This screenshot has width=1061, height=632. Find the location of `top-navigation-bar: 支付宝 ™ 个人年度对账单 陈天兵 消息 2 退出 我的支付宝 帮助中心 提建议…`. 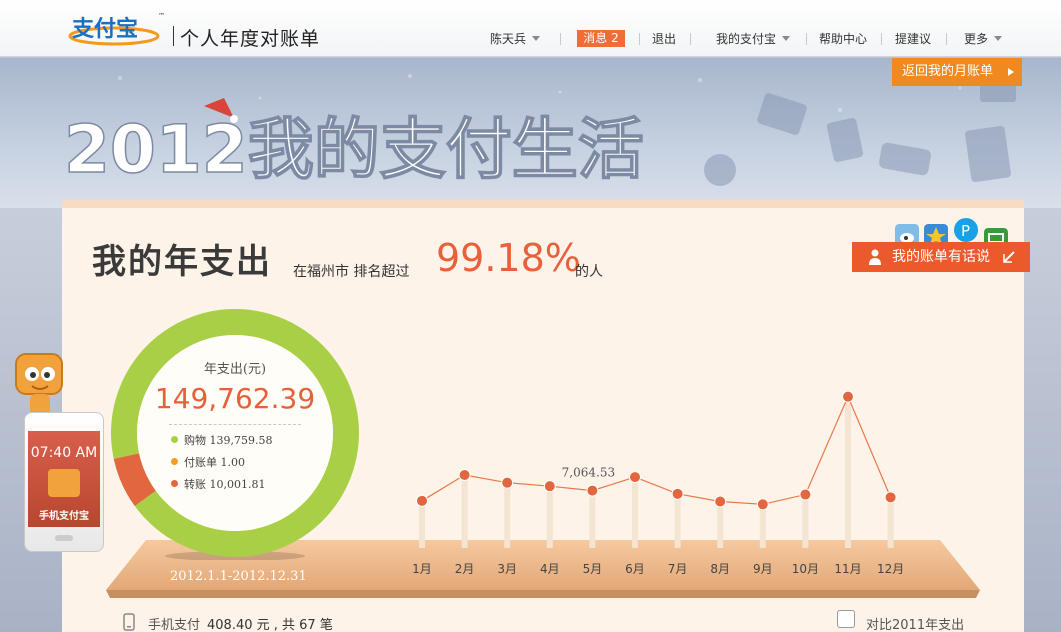

top-navigation-bar: 支付宝 ™ 个人年度对账单 陈天兵 消息 2 退出 我的支付宝 帮助中心 提建议… is located at coordinates (530, 28).